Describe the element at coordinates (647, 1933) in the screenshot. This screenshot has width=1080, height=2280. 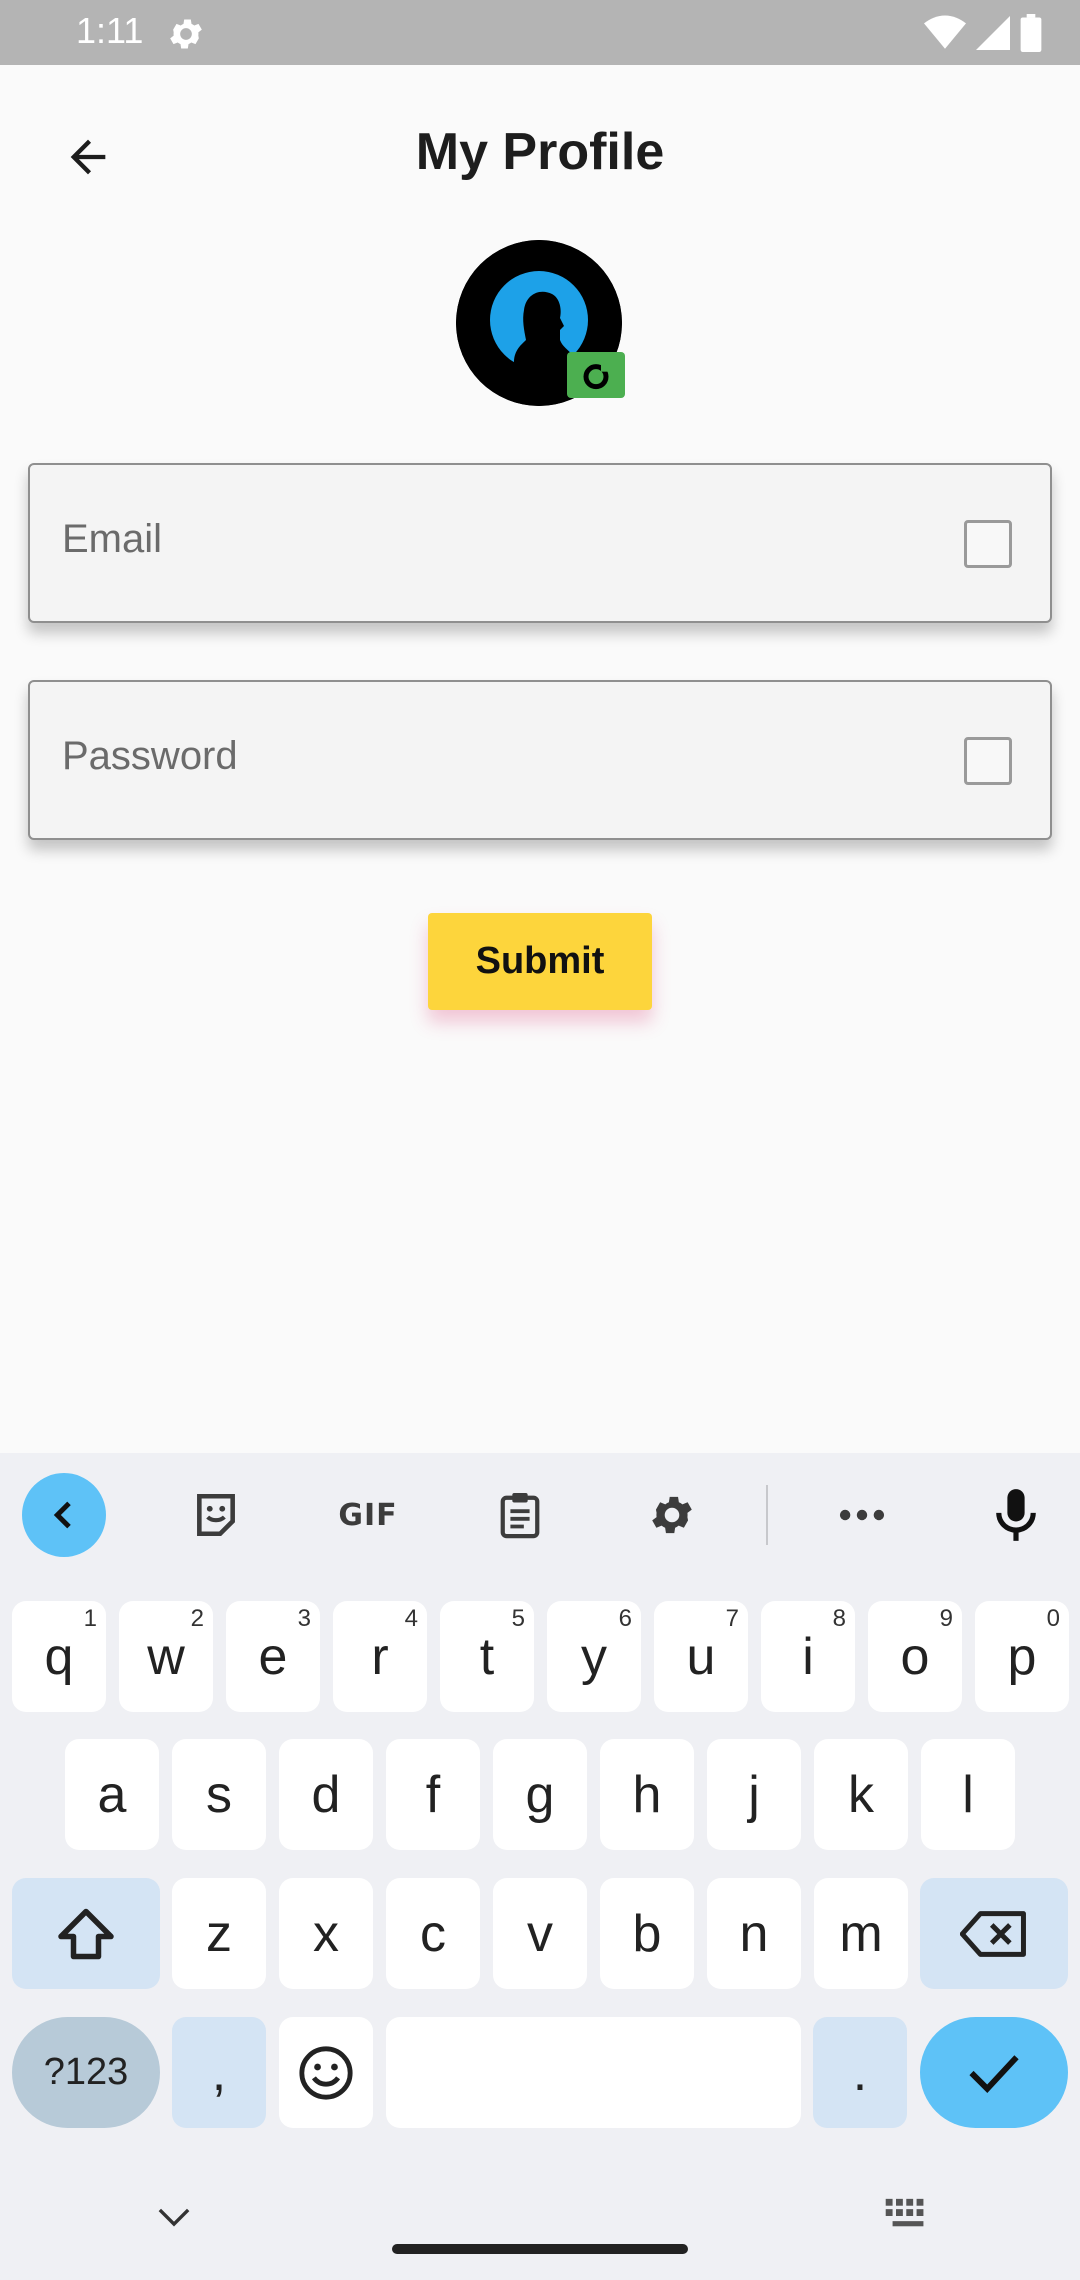
I see `key-b: b` at that location.